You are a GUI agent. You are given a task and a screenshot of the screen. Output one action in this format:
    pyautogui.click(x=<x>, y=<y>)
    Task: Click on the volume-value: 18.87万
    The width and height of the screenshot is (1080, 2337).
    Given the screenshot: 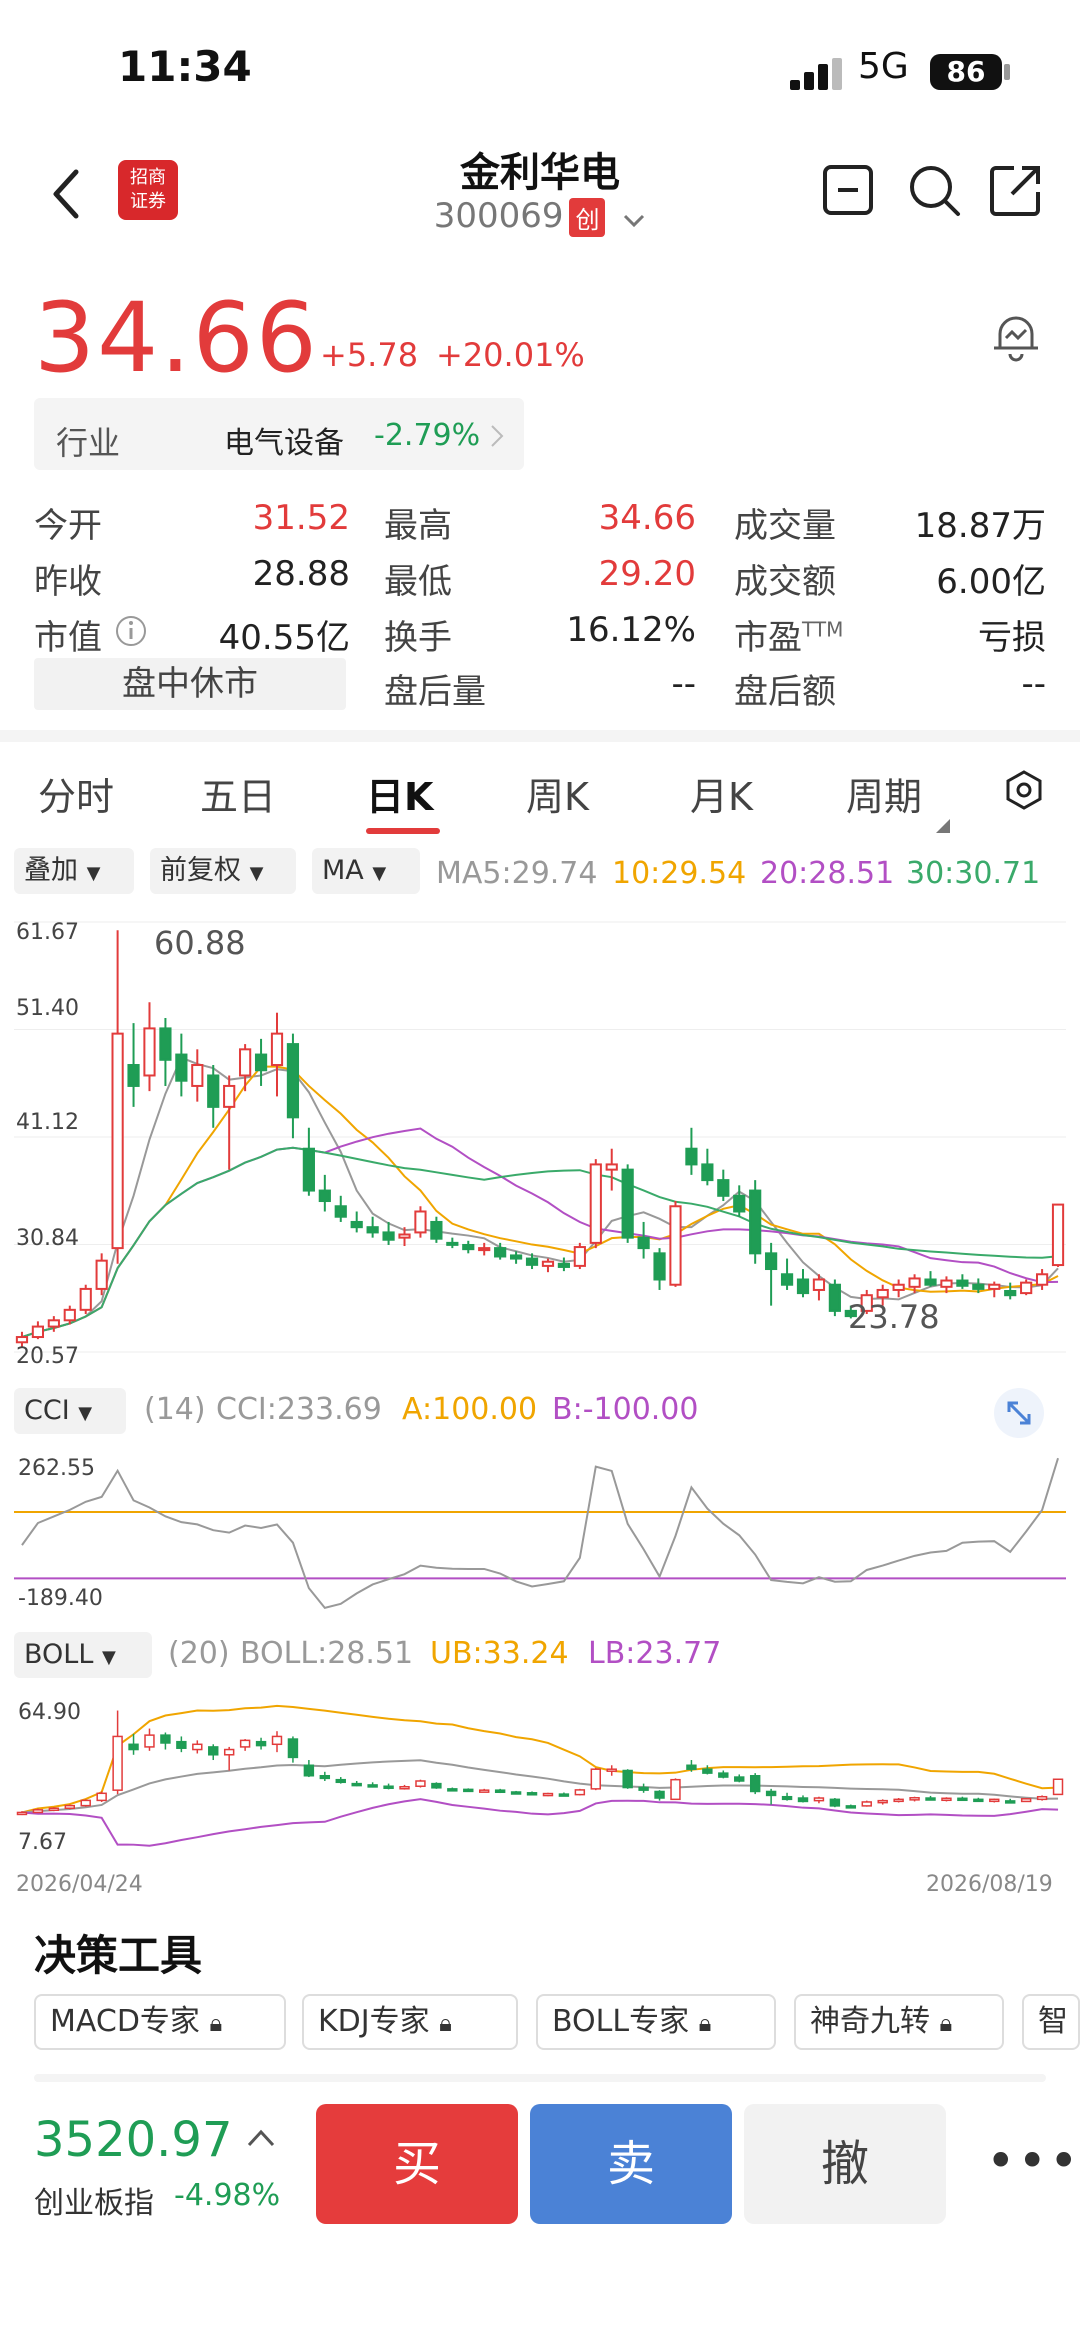 What is the action you would take?
    pyautogui.click(x=980, y=526)
    